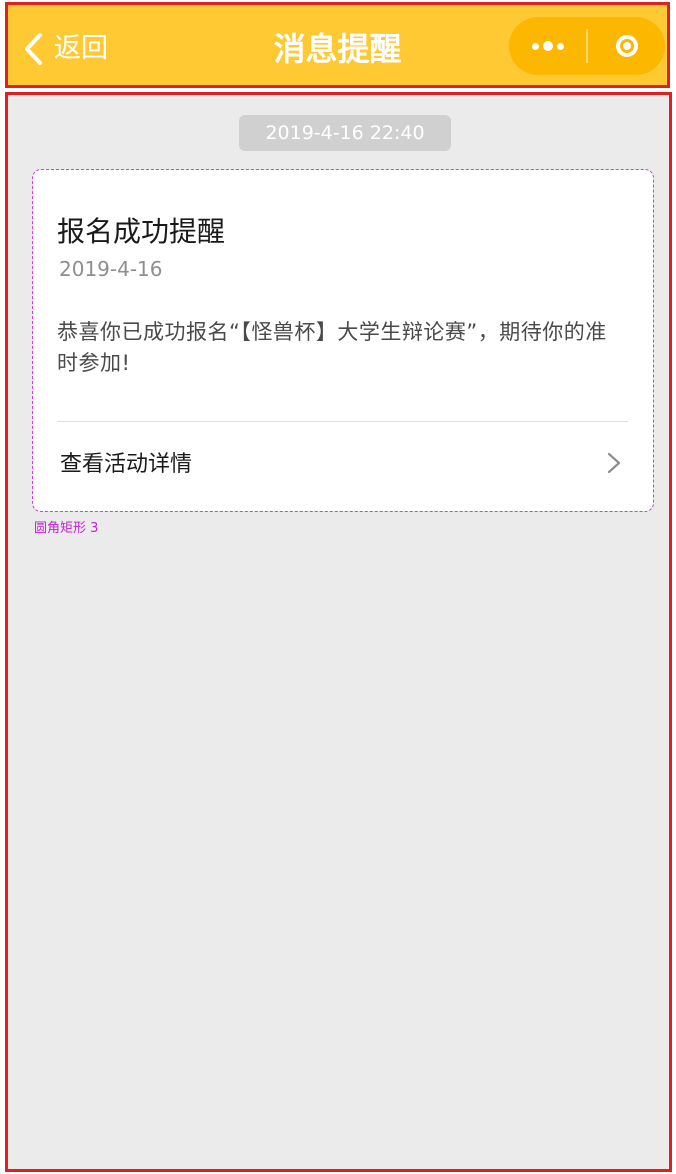  Describe the element at coordinates (141, 231) in the screenshot. I see `card-title: 报名成功提醒` at that location.